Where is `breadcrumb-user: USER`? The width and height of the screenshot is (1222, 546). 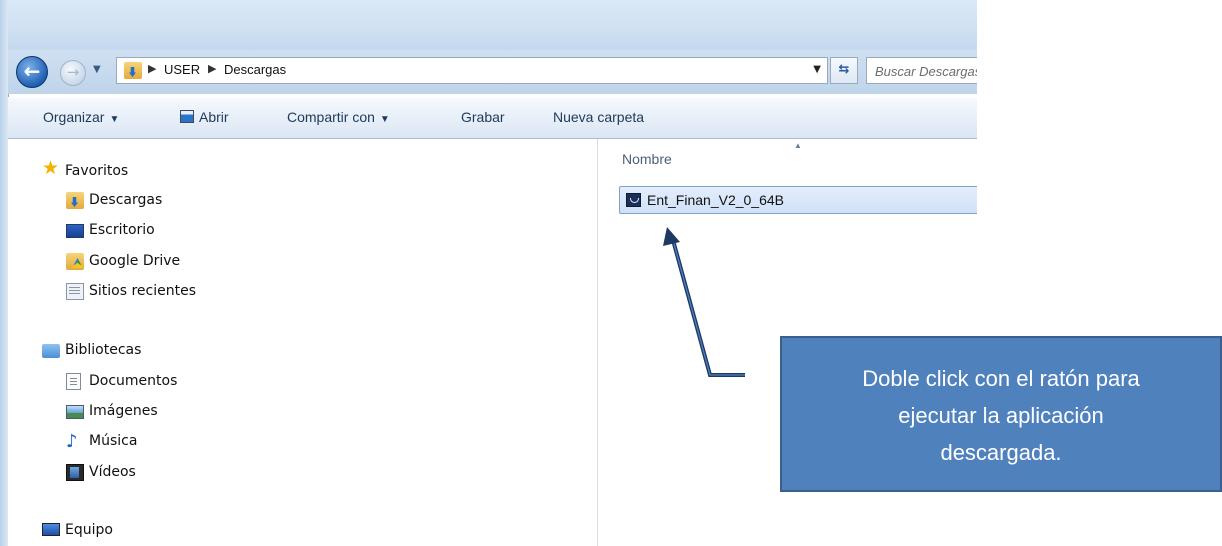
breadcrumb-user: USER is located at coordinates (182, 69).